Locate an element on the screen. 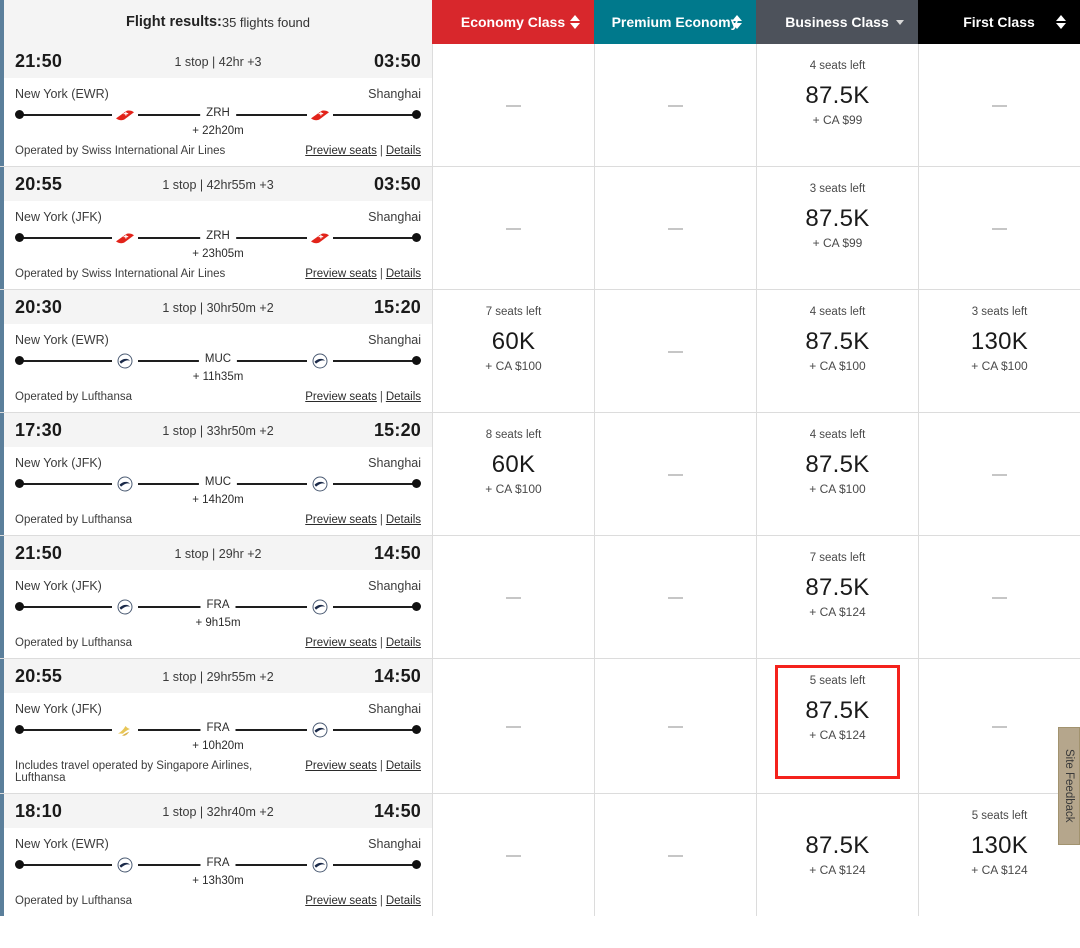 Image resolution: width=1080 pixels, height=948 pixels. origin-airport: New York (EWR) is located at coordinates (62, 340).